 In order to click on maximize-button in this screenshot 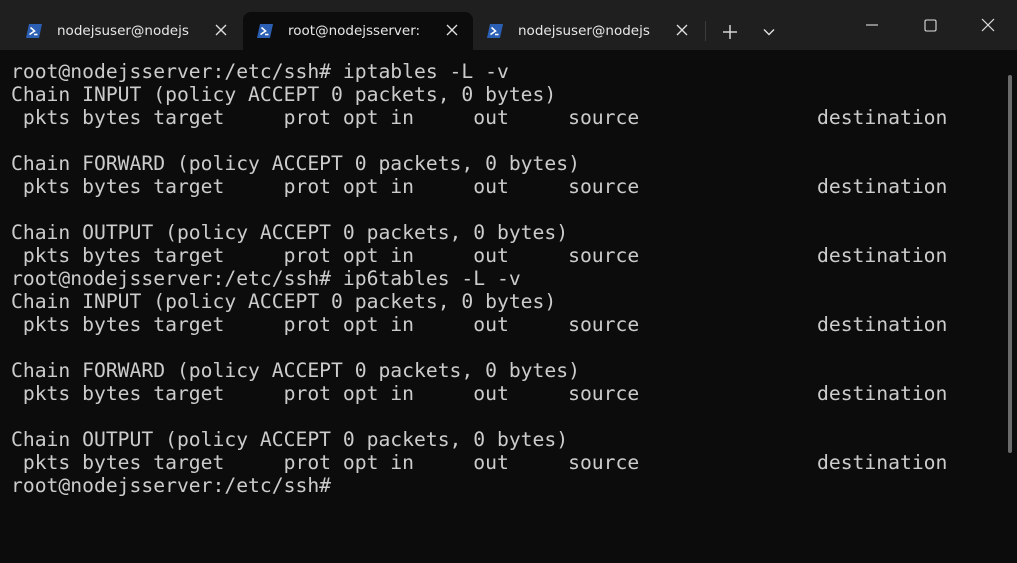, I will do `click(930, 25)`.